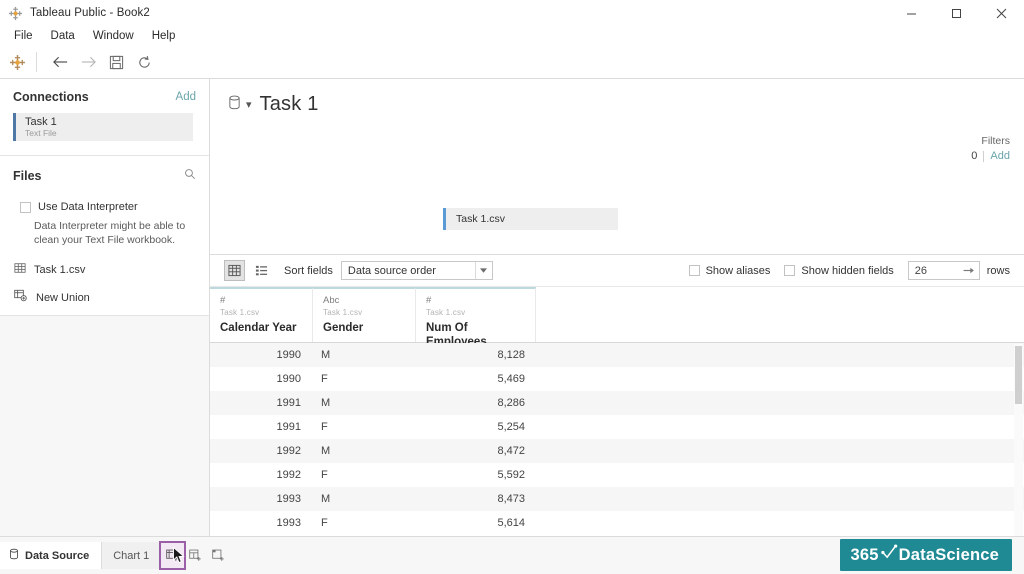 This screenshot has height=574, width=1024. I want to click on column-header-calendar-year: # Task 1.csv Calendar Year, so click(261, 314).